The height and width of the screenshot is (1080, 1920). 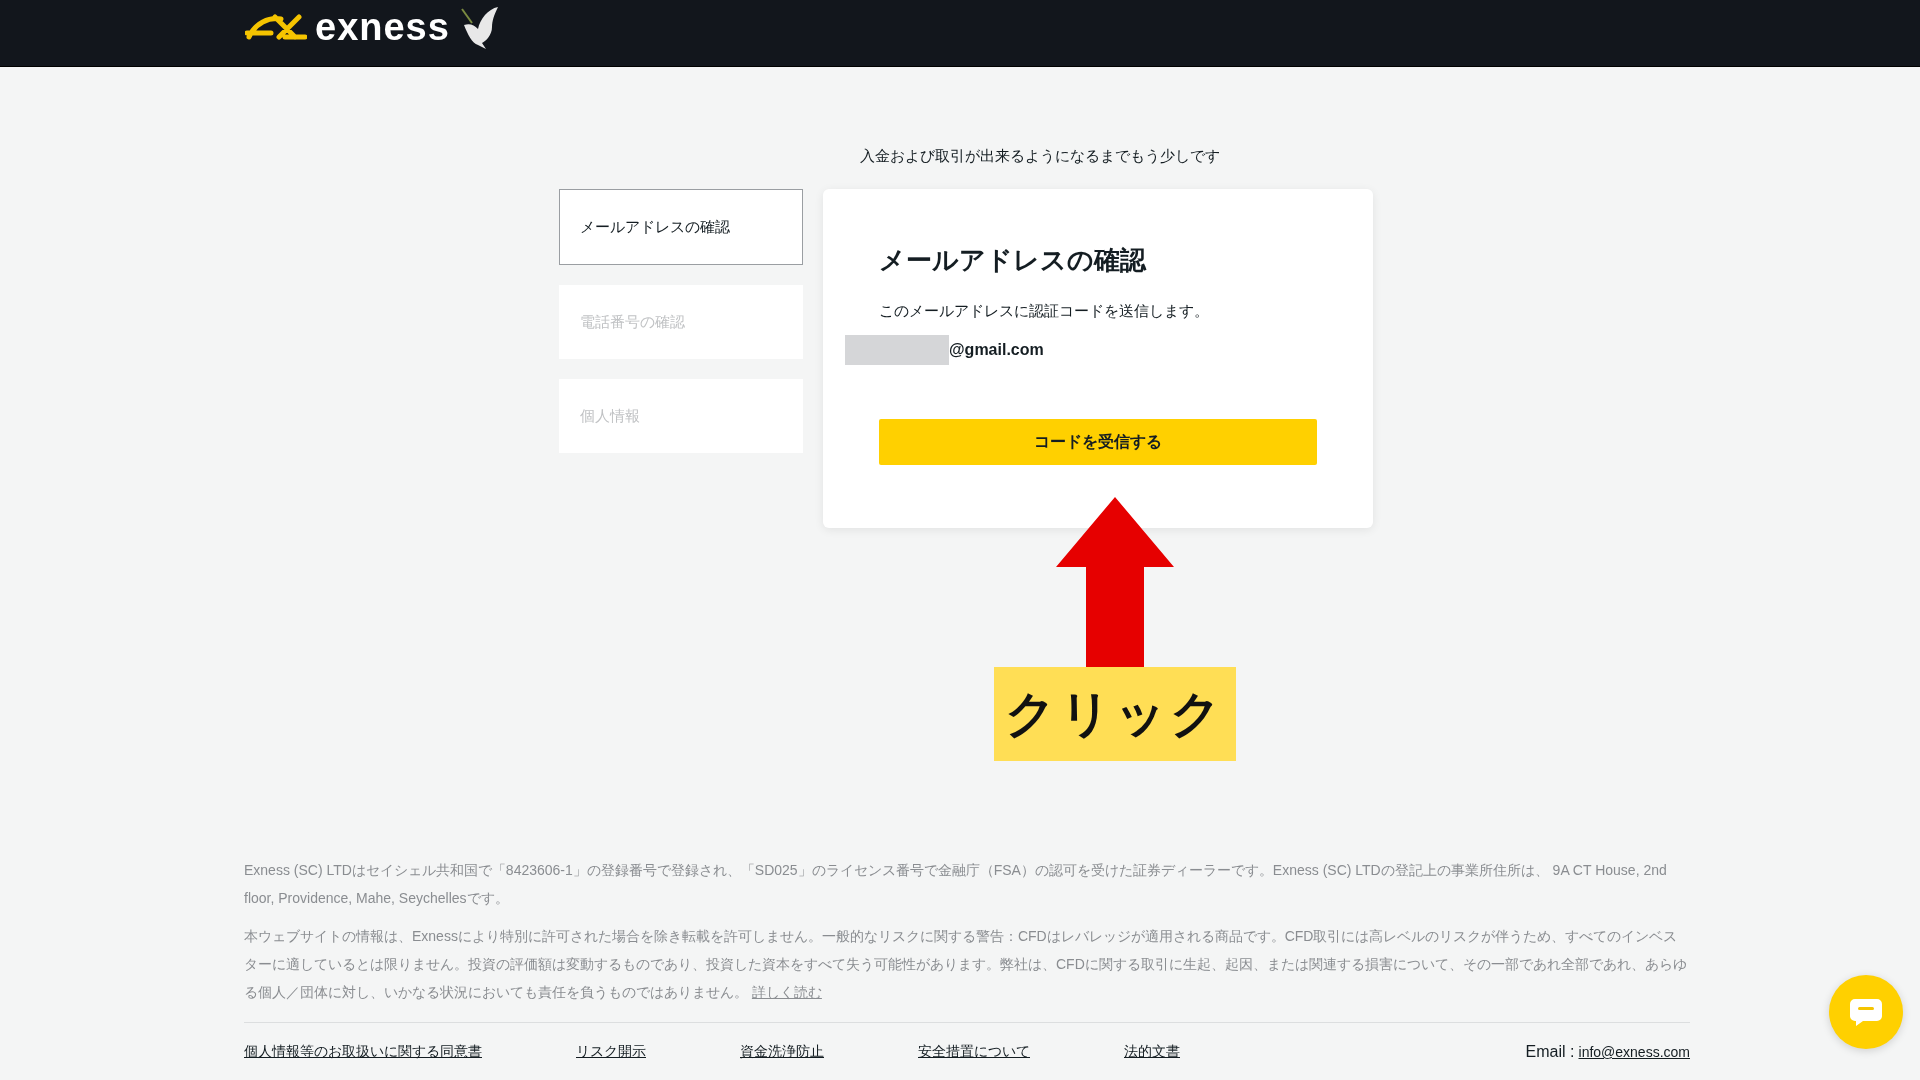 I want to click on chat-bubble-icon, so click(x=1866, y=1012).